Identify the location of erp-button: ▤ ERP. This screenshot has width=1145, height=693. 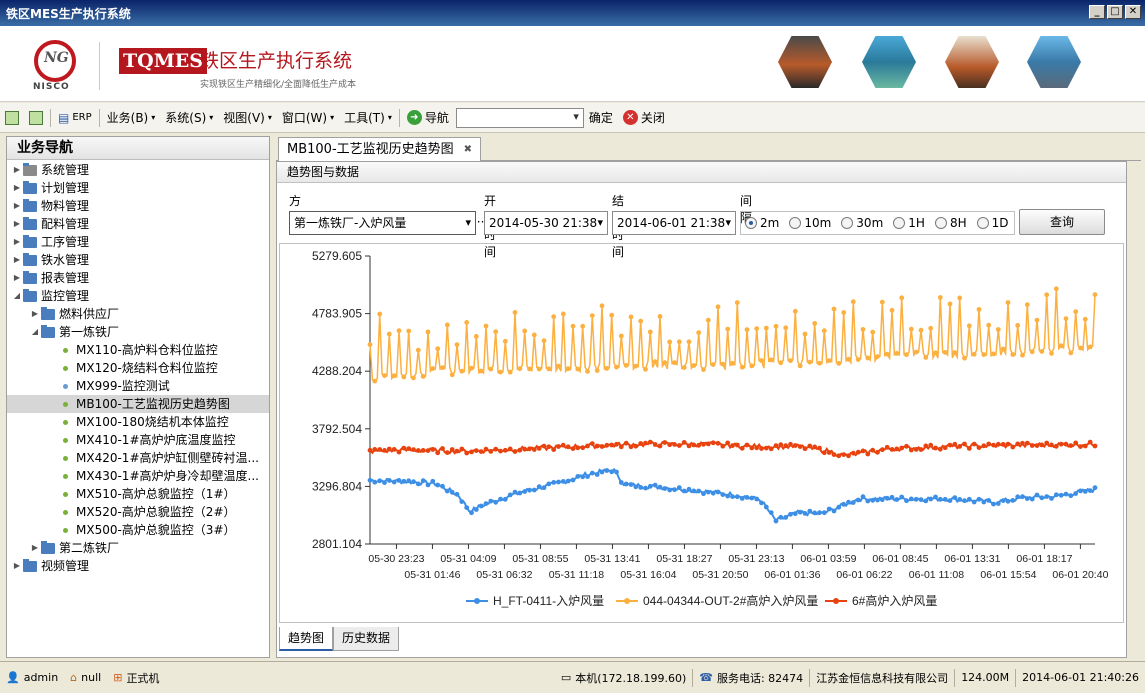
(75, 118).